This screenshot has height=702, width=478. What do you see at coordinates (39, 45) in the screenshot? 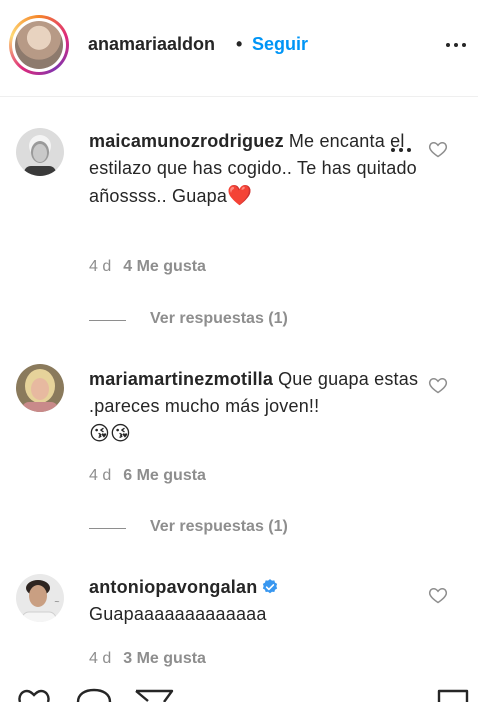
I see `profile-avatar` at bounding box center [39, 45].